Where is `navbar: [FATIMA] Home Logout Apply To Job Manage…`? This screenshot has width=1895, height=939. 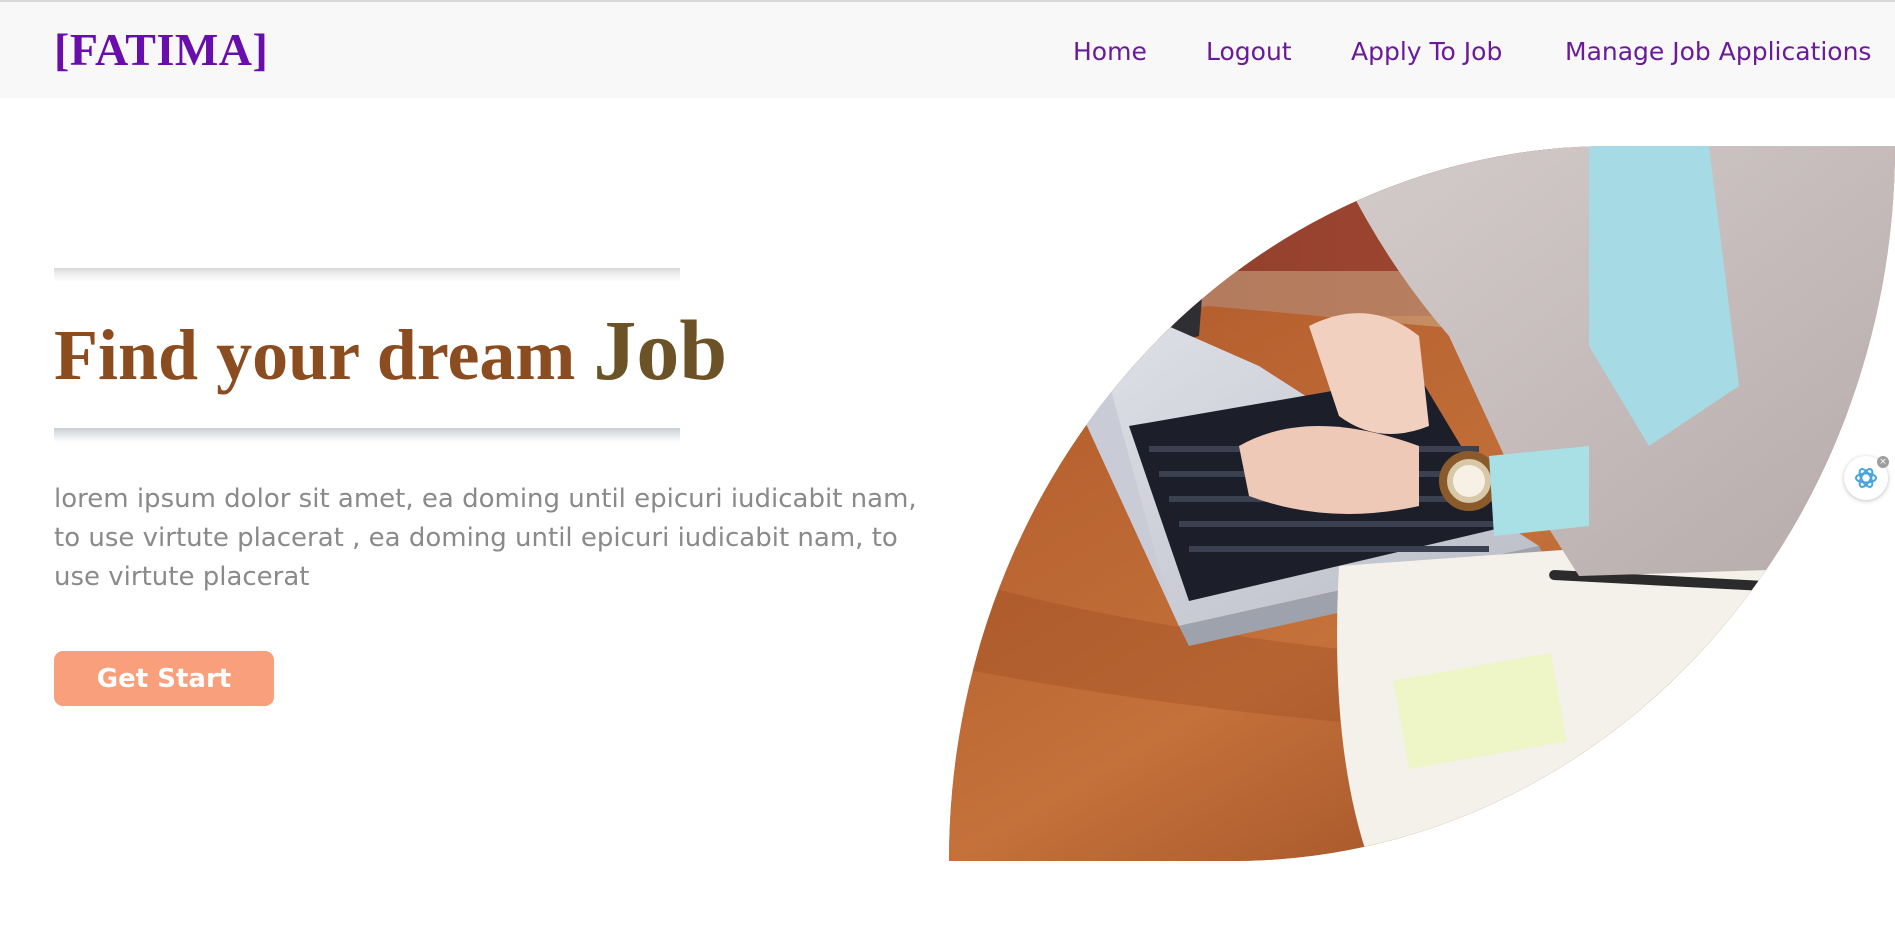 navbar: [FATIMA] Home Logout Apply To Job Manage… is located at coordinates (947, 50).